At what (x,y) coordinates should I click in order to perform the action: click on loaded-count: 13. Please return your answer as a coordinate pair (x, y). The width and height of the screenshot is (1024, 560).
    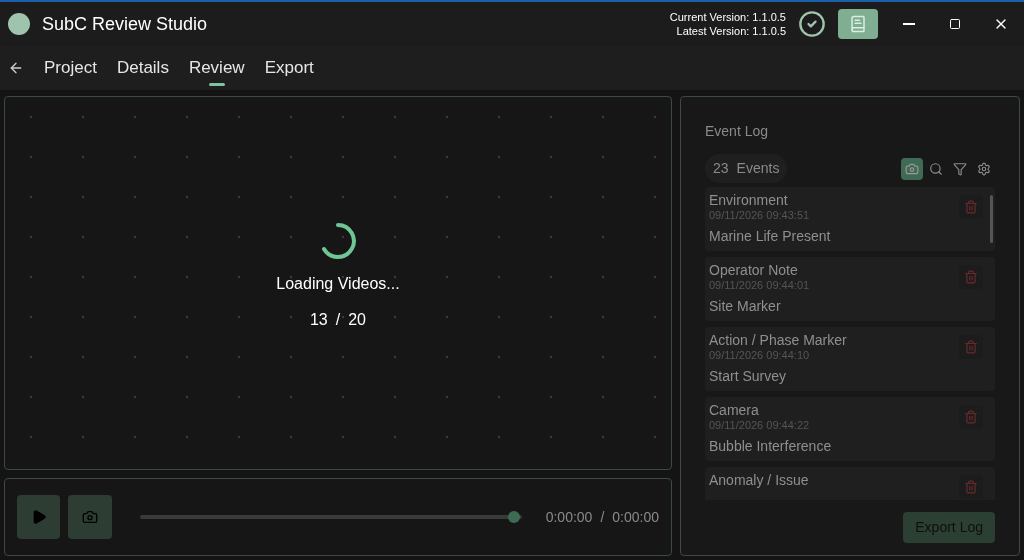
    Looking at the image, I should click on (318, 320).